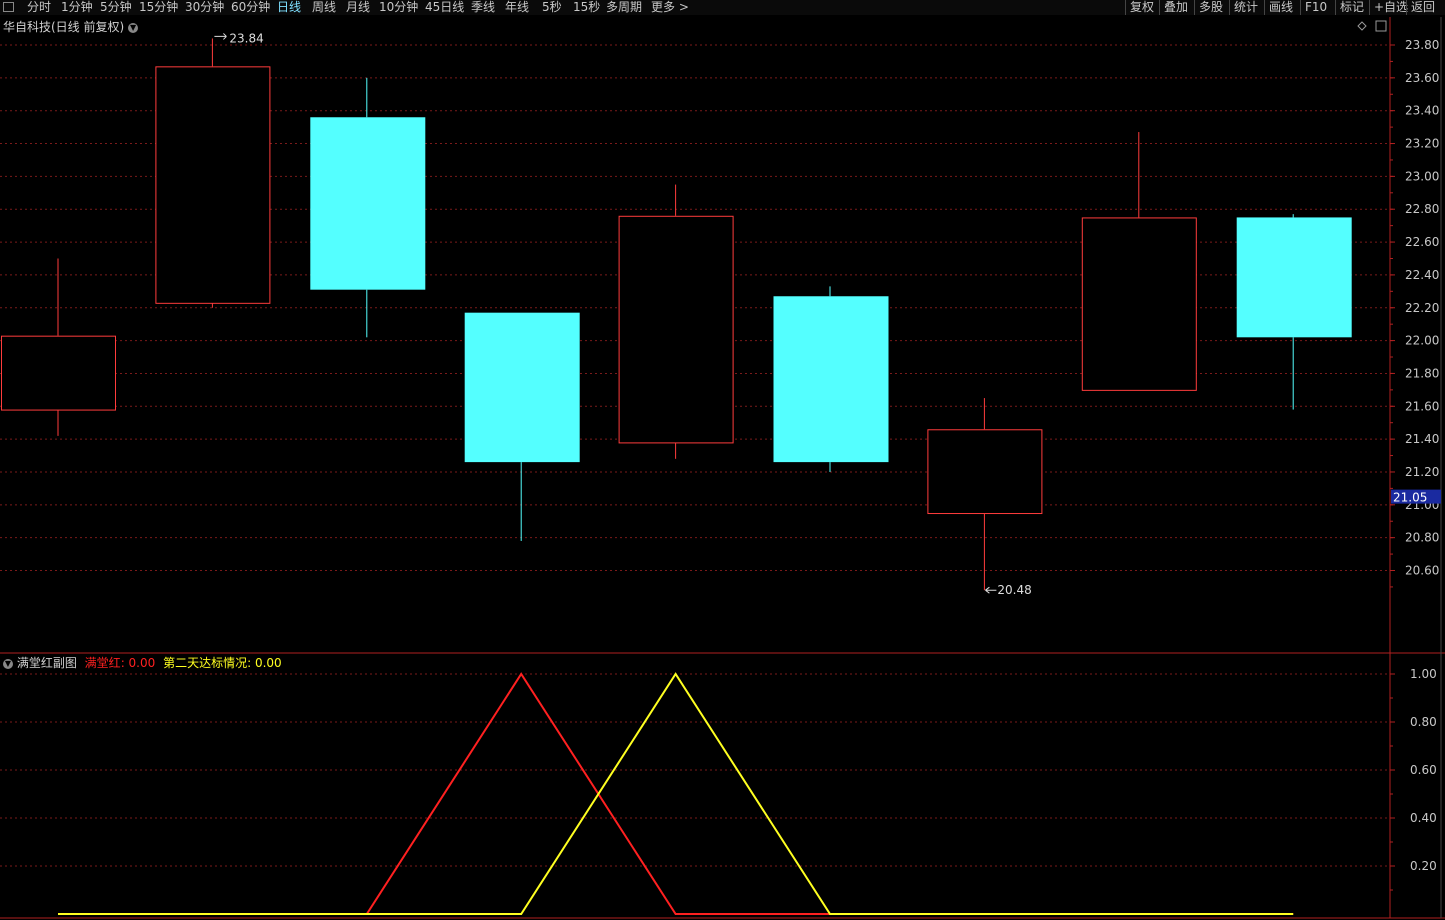  What do you see at coordinates (1422, 341) in the screenshot?
I see `main-tick-label: 22.00` at bounding box center [1422, 341].